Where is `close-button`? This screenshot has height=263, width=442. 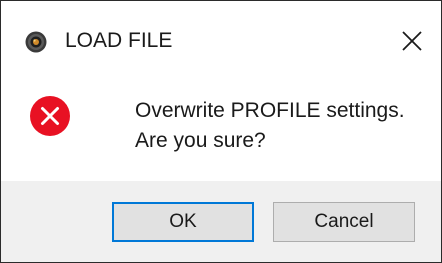
close-button is located at coordinates (412, 41).